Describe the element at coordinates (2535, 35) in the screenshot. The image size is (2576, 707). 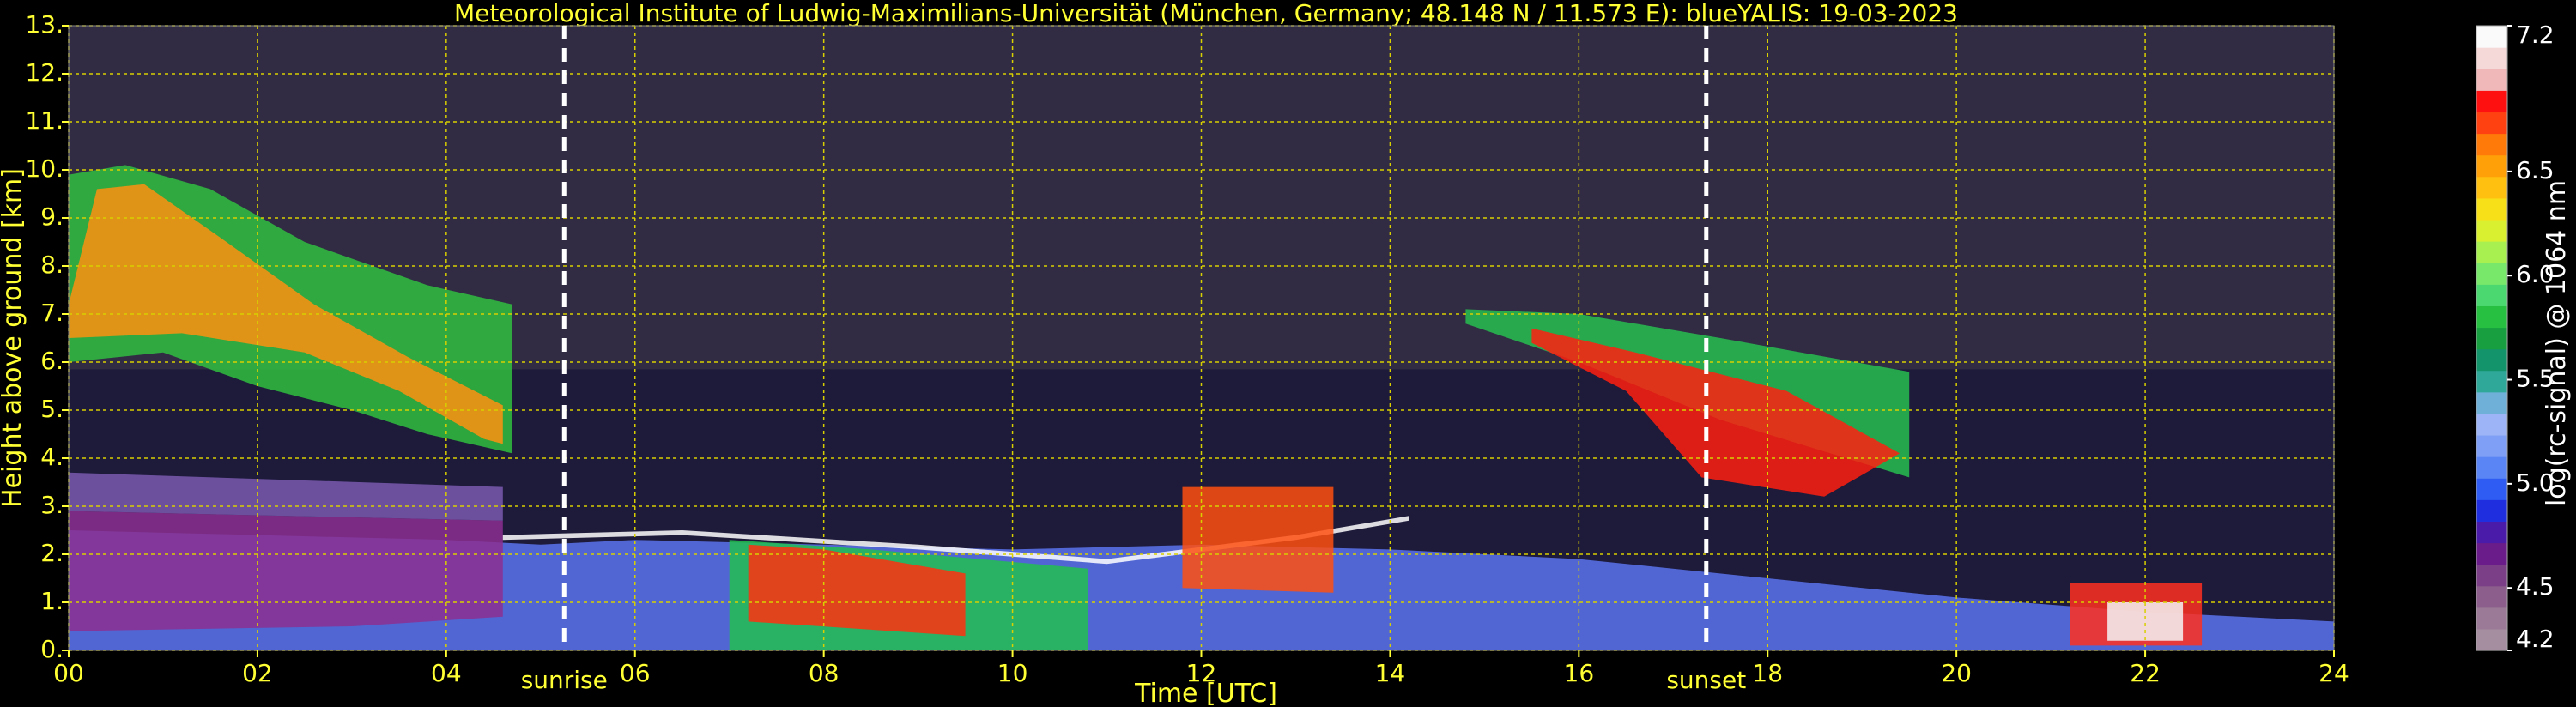
I see `colorbar-tick-label: 7.2` at that location.